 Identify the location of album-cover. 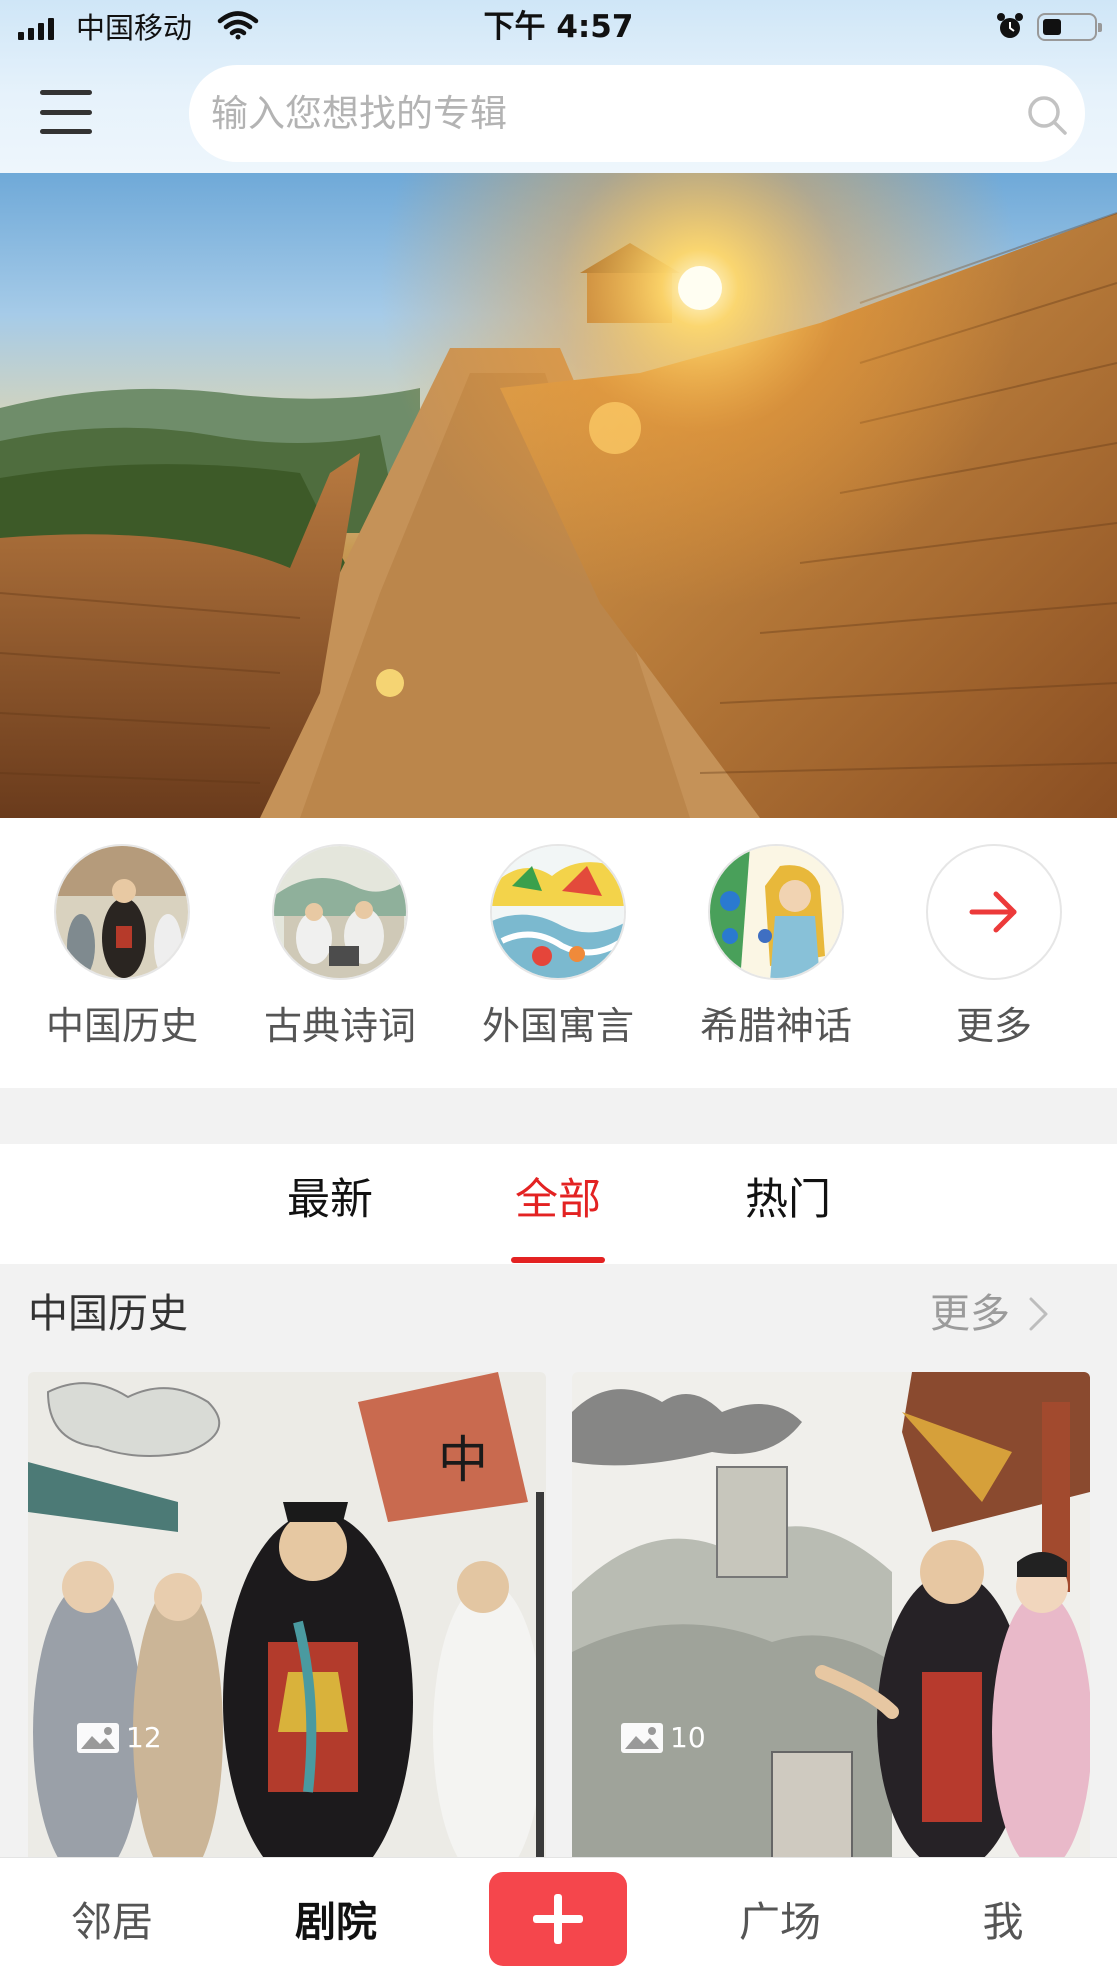
(831, 1622).